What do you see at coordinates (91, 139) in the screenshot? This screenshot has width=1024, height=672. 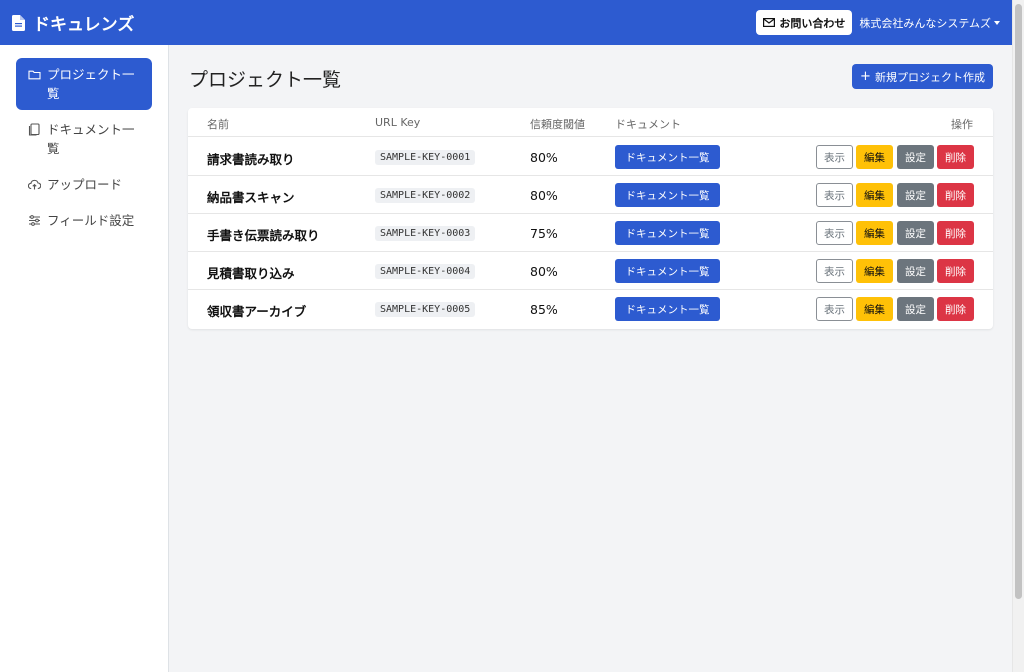 I see `sidebar-item-label: ドキュメント一覧` at bounding box center [91, 139].